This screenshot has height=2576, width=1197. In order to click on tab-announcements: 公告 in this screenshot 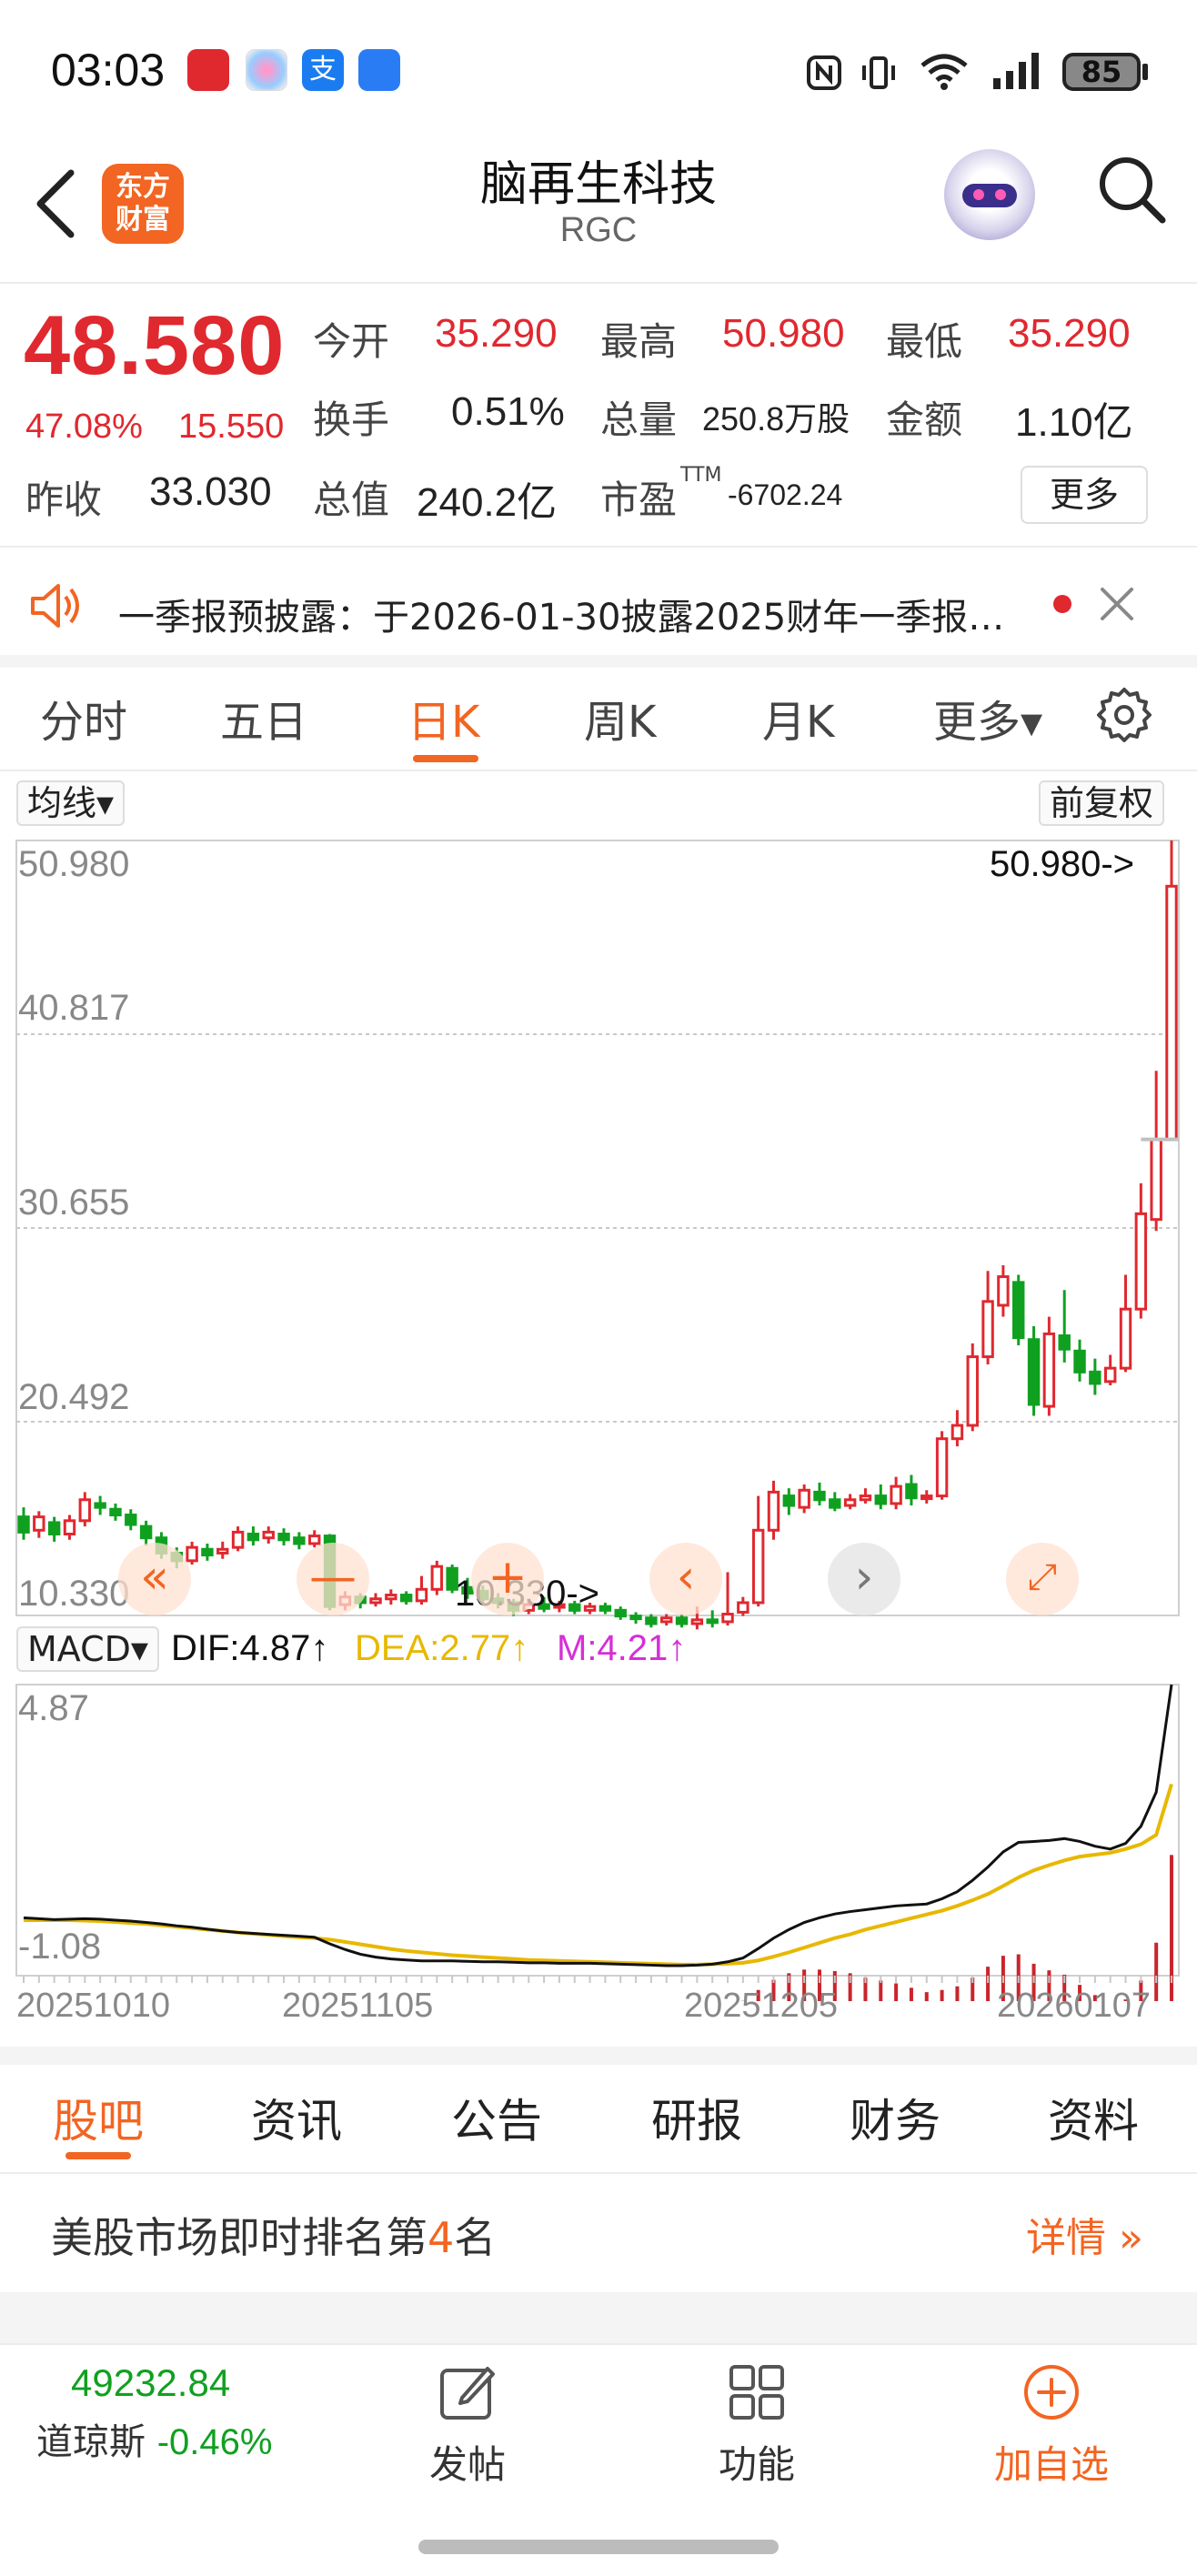, I will do `click(496, 2117)`.